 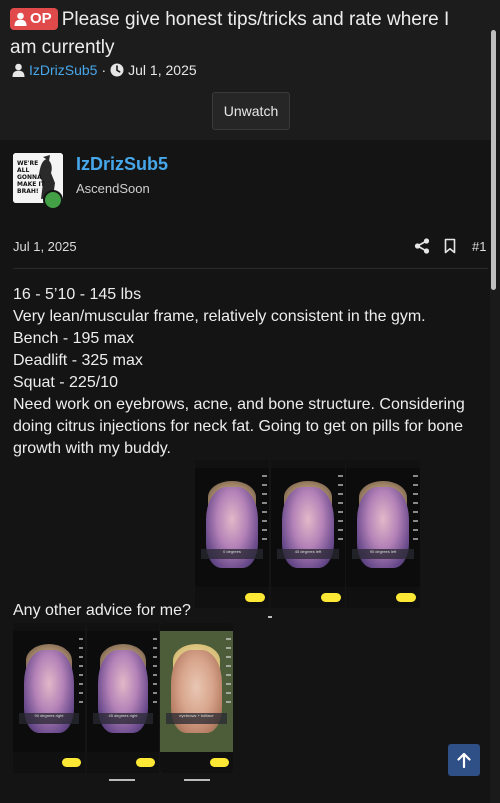 What do you see at coordinates (308, 551) in the screenshot?
I see `attachment-caption: 45 degrees left` at bounding box center [308, 551].